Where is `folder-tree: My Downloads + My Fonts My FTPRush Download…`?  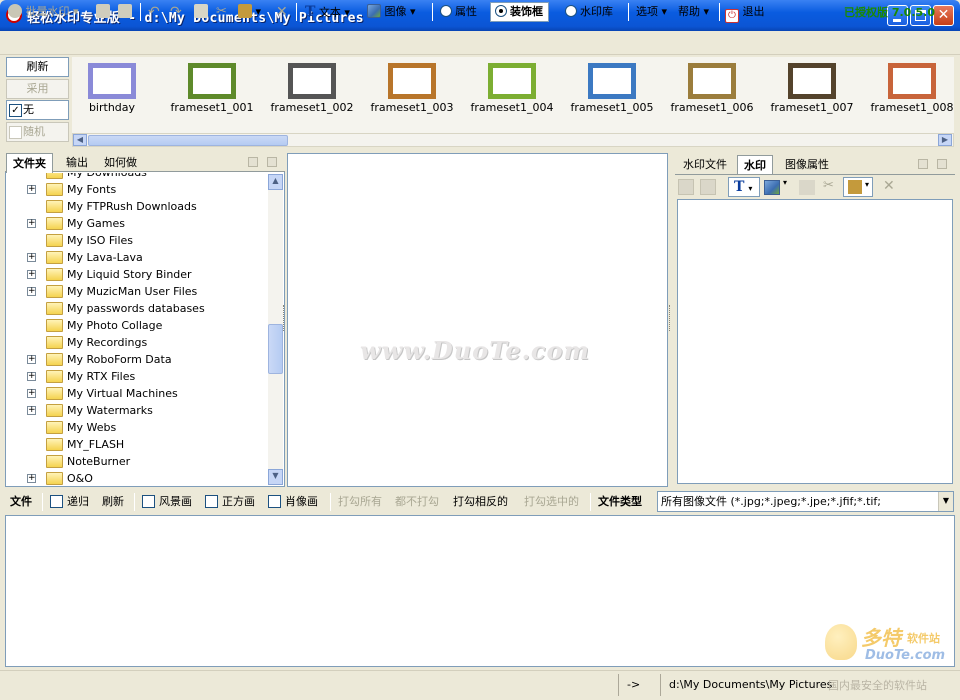 folder-tree: My Downloads + My Fonts My FTPRush Download… is located at coordinates (137, 329).